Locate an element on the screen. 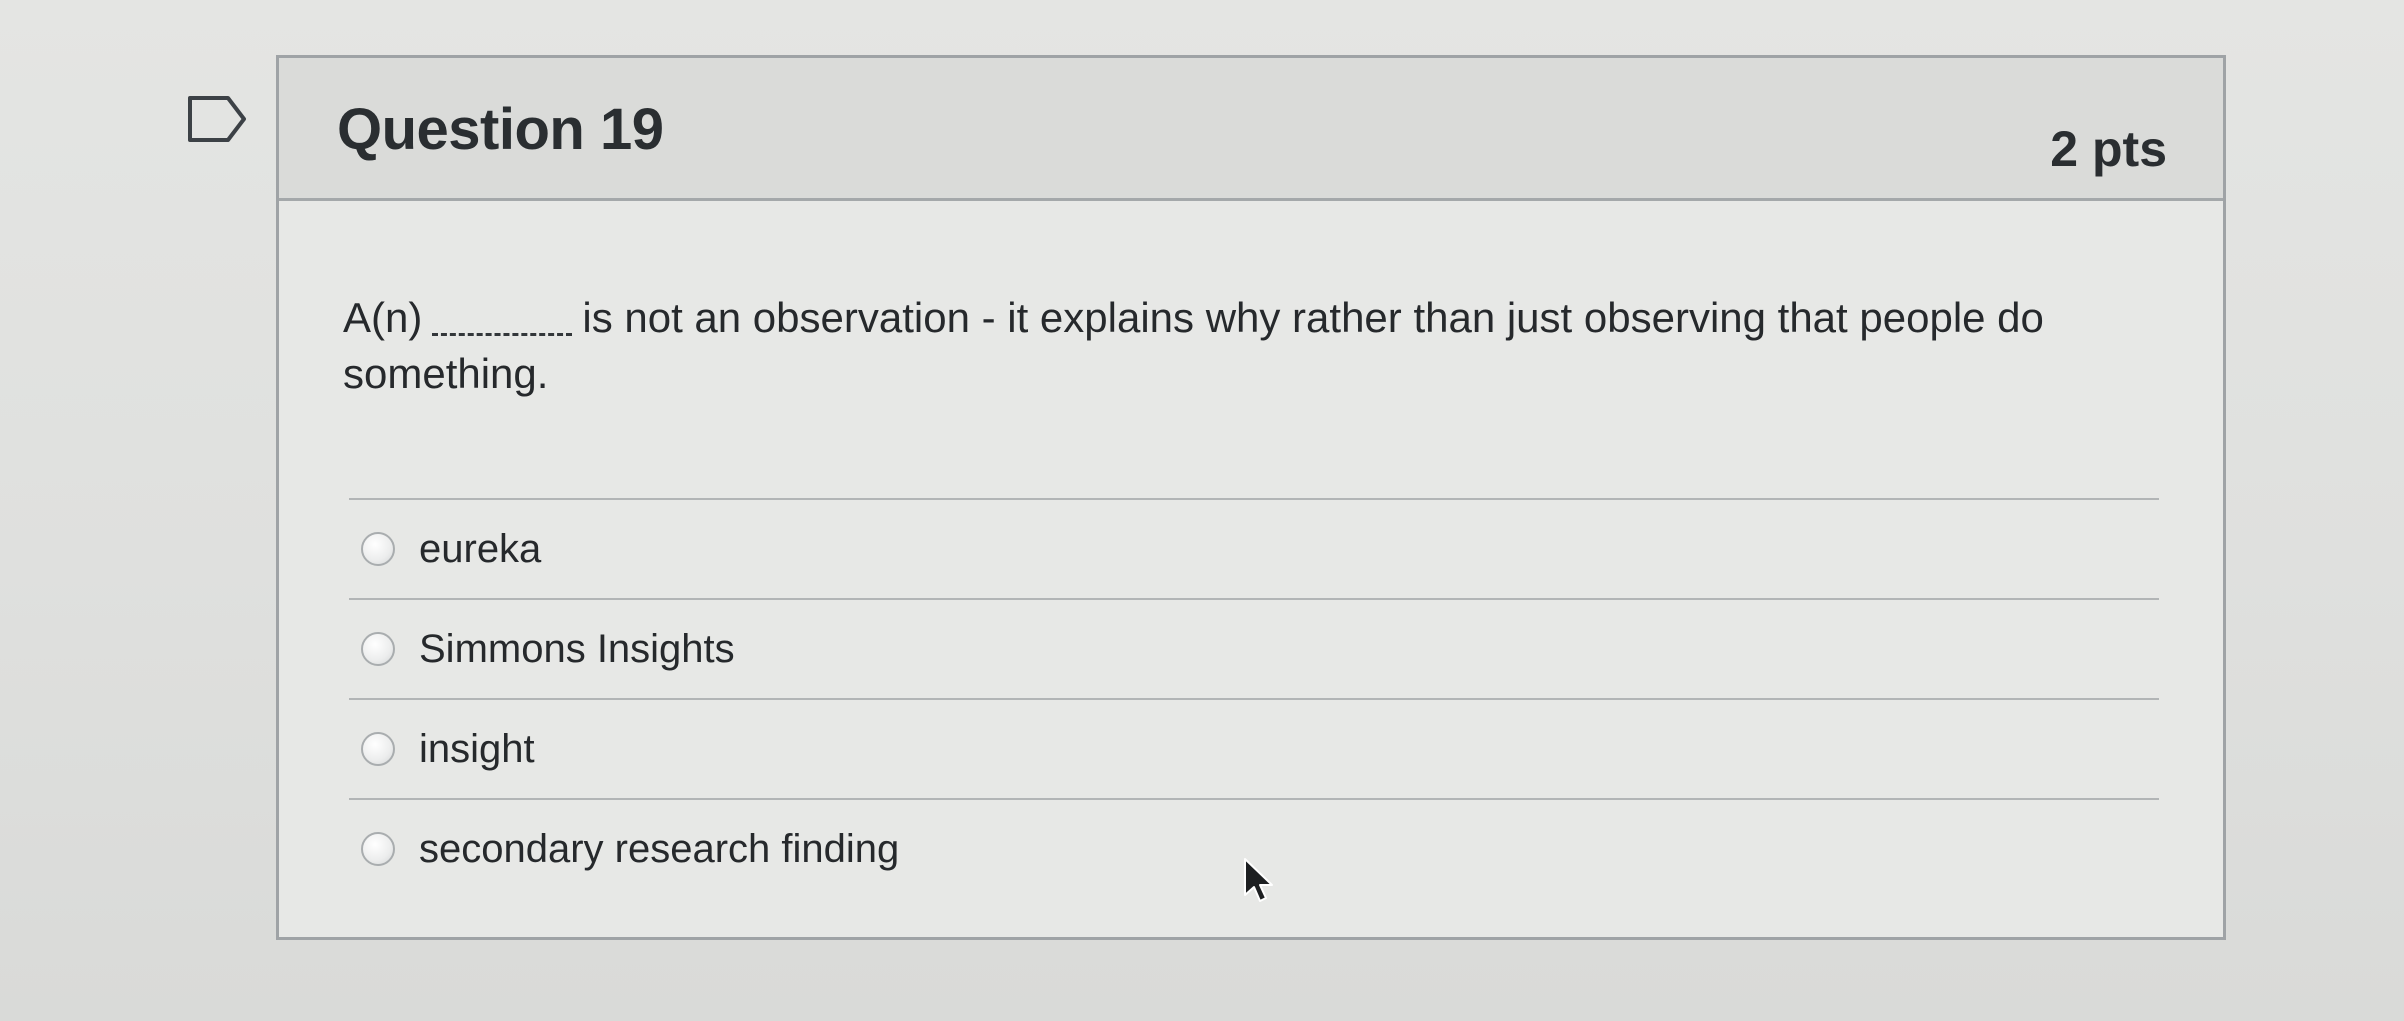 The height and width of the screenshot is (1021, 2404). answer-label: secondary research finding is located at coordinates (659, 848).